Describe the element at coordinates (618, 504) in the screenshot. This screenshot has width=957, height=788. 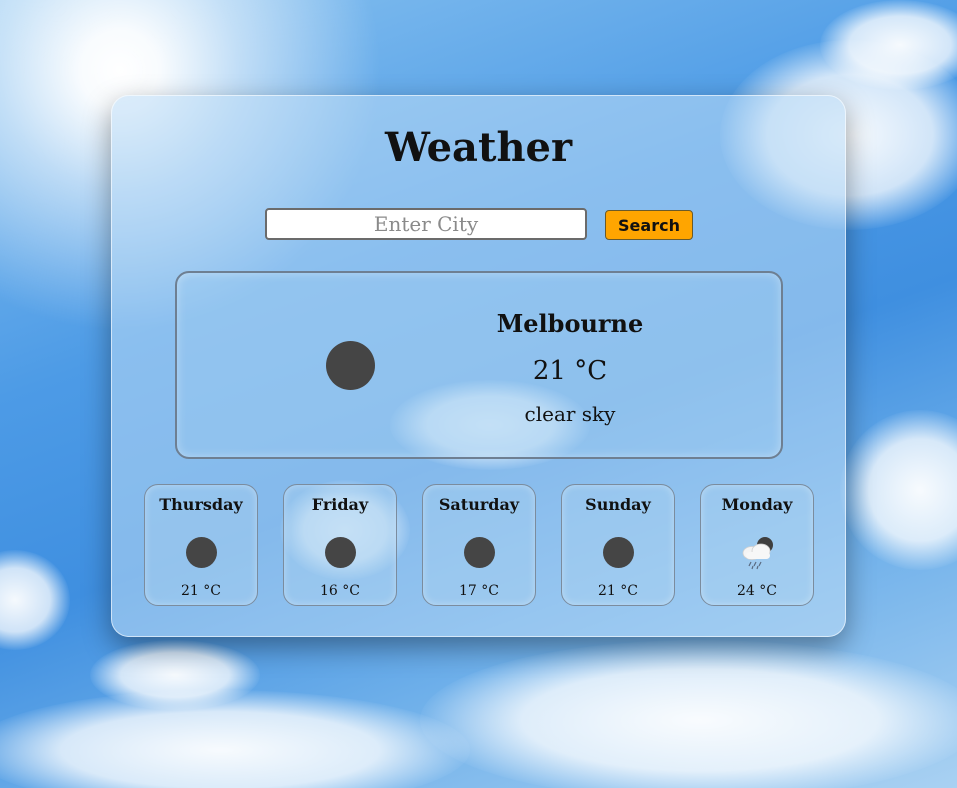
I see `forecast-day-name: Sunday` at that location.